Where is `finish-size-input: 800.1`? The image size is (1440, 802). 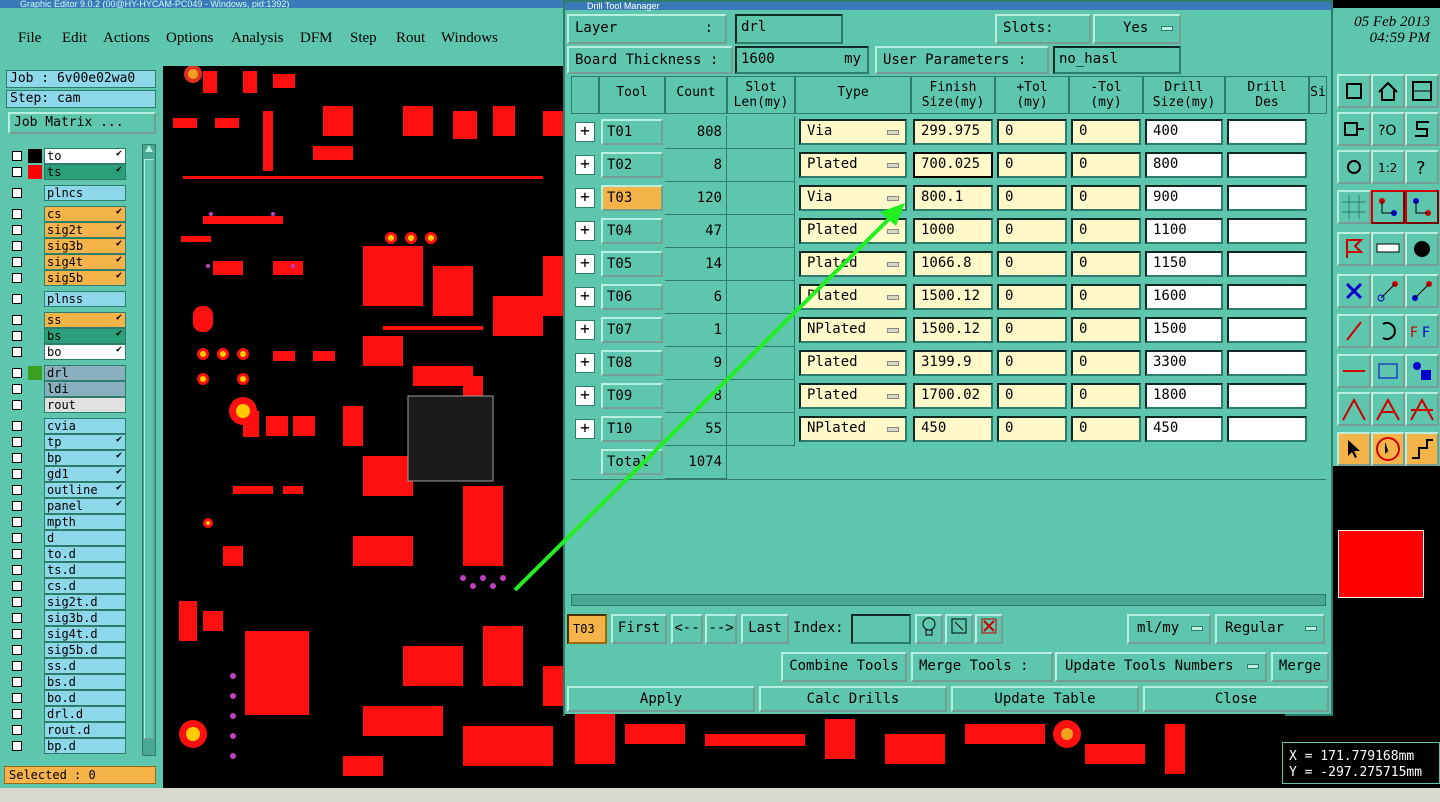 finish-size-input: 800.1 is located at coordinates (953, 198).